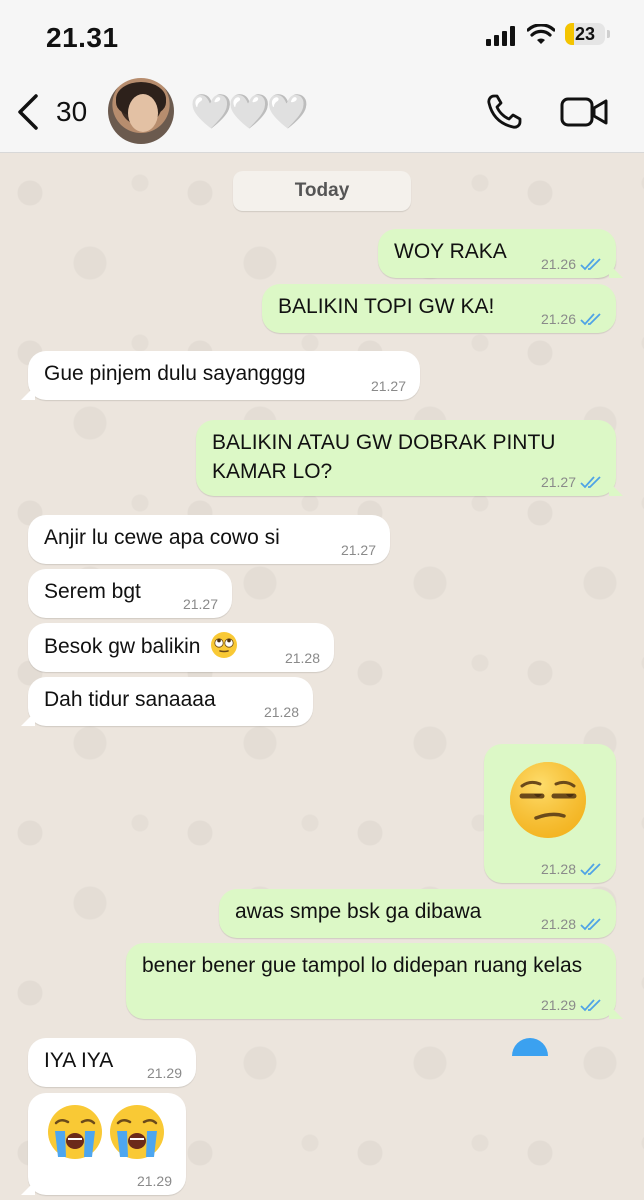 This screenshot has width=644, height=1200. What do you see at coordinates (92, 591) in the screenshot?
I see `message-text: Serem bgt` at bounding box center [92, 591].